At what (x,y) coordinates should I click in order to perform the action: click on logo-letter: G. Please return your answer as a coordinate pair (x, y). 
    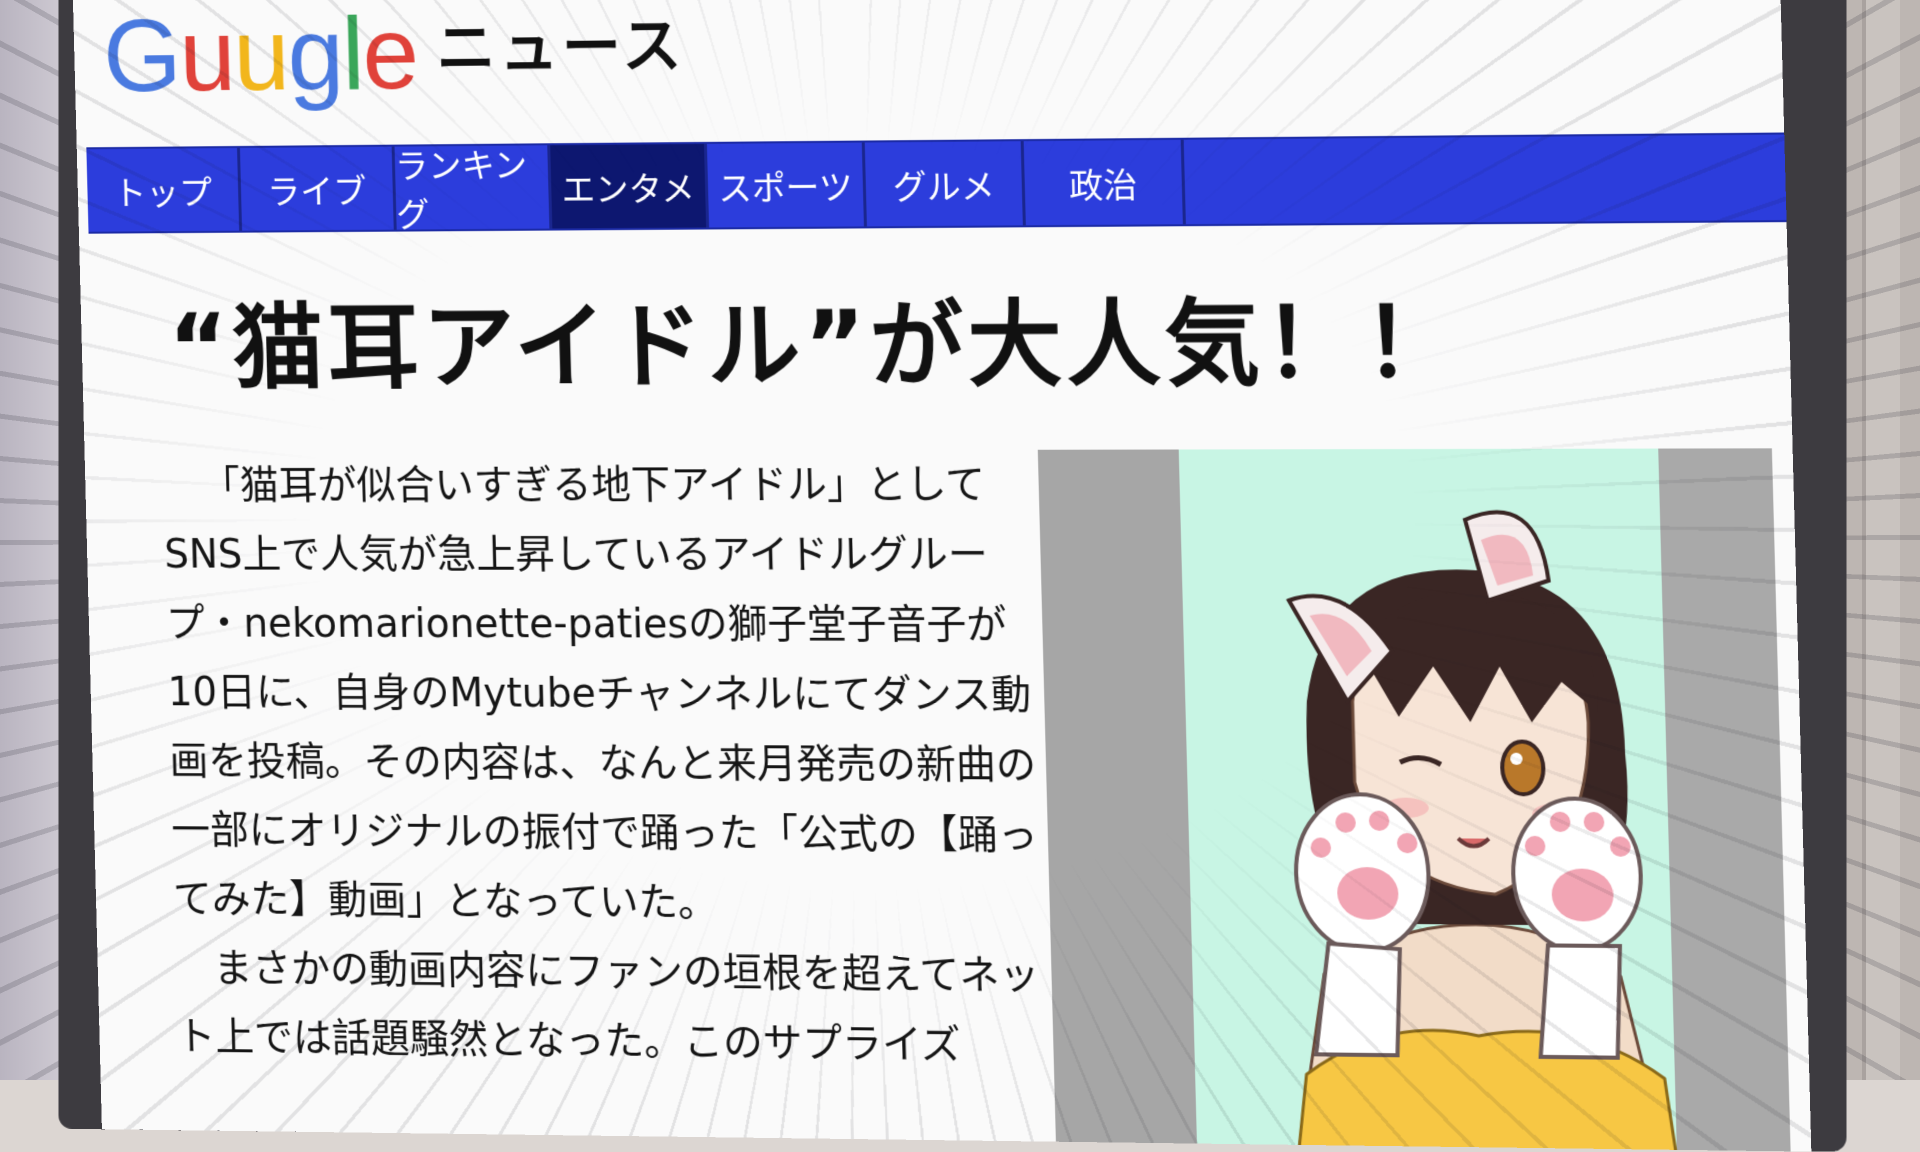
    Looking at the image, I should click on (141, 57).